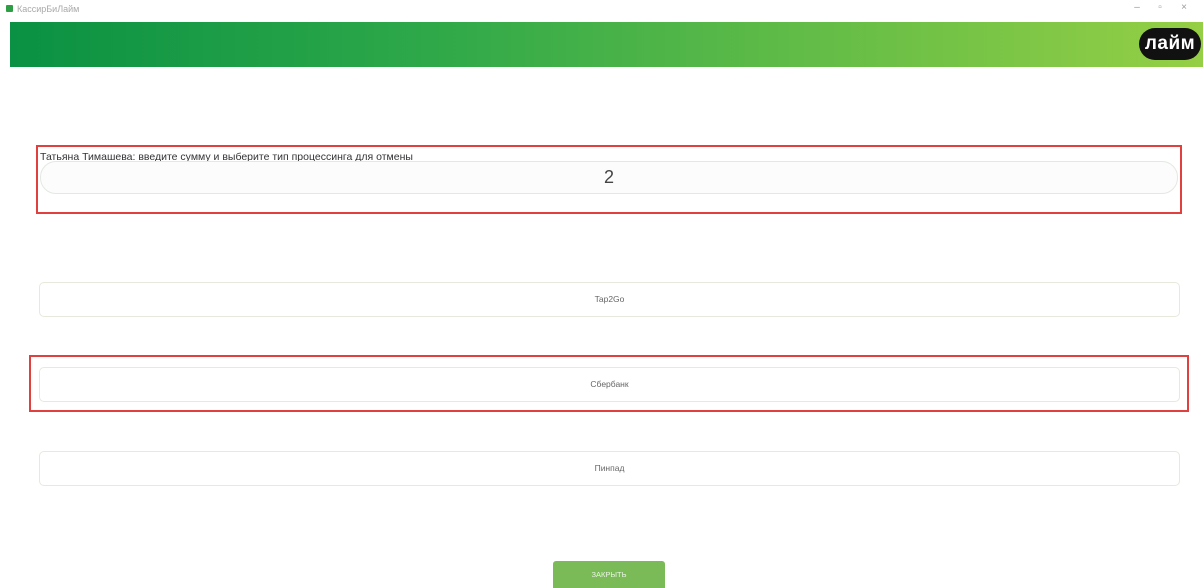 The image size is (1203, 588). Describe the element at coordinates (609, 574) in the screenshot. I see `close-button: ЗАКРЫТЬ` at that location.